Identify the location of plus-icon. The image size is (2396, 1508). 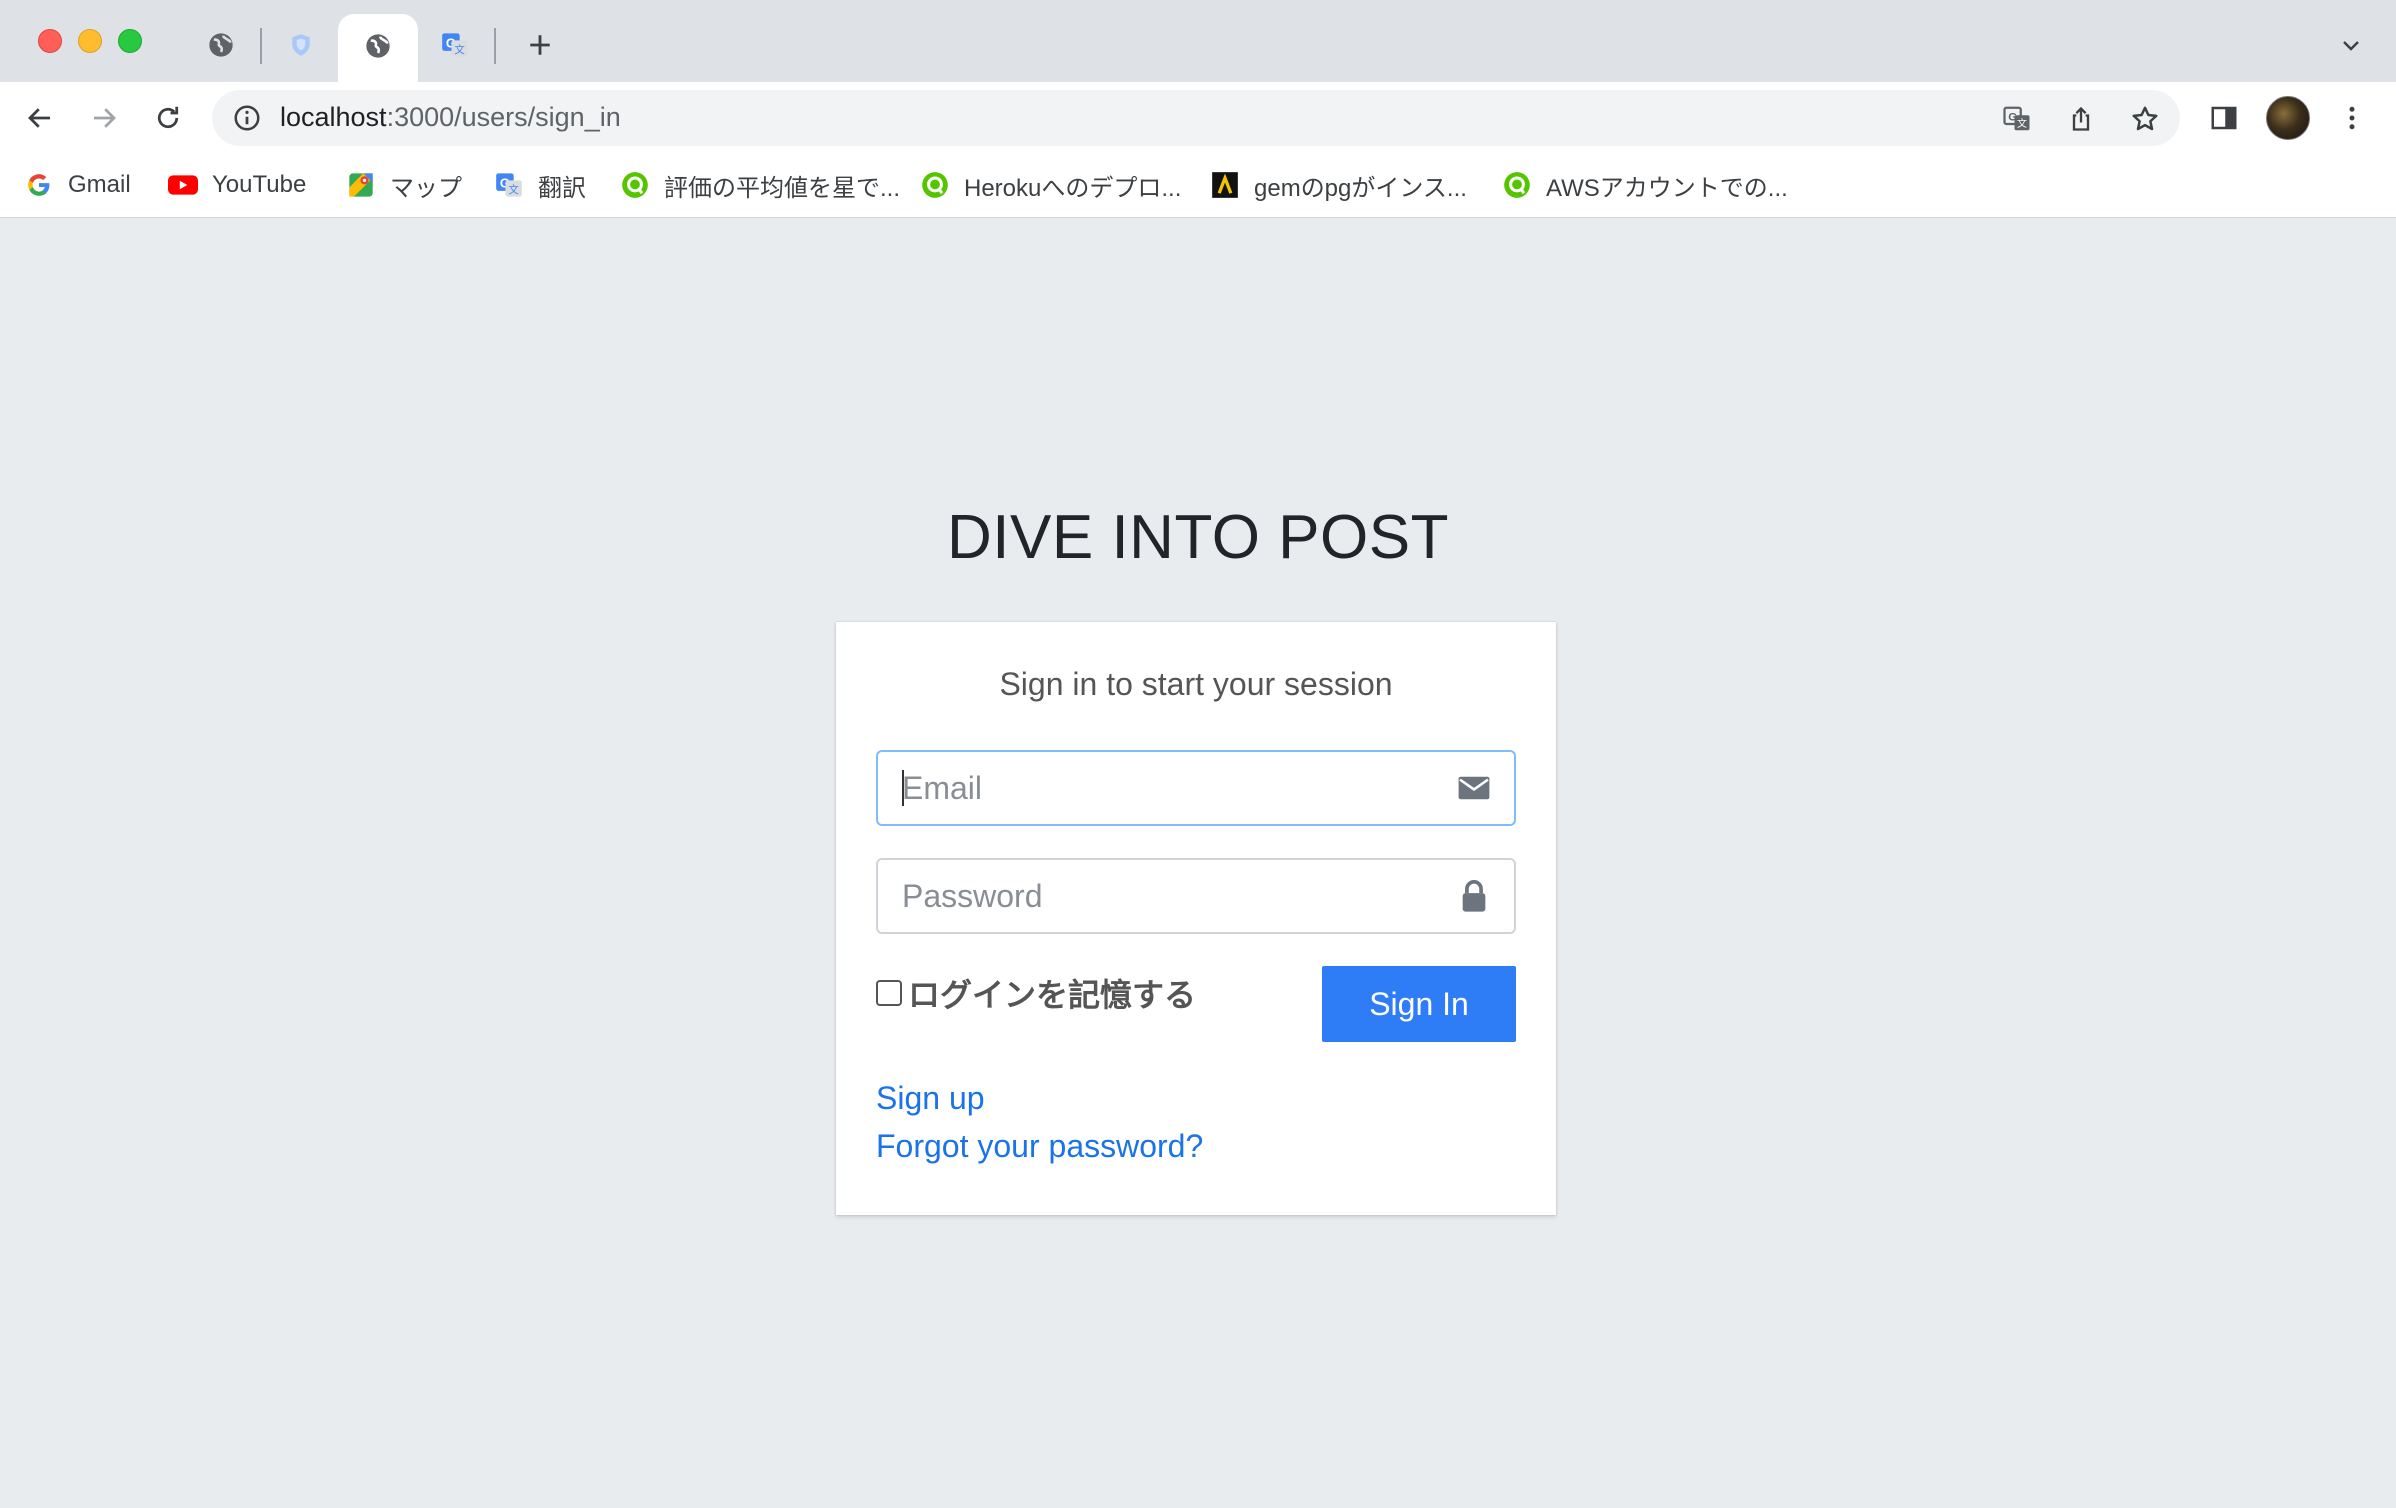
(540, 45).